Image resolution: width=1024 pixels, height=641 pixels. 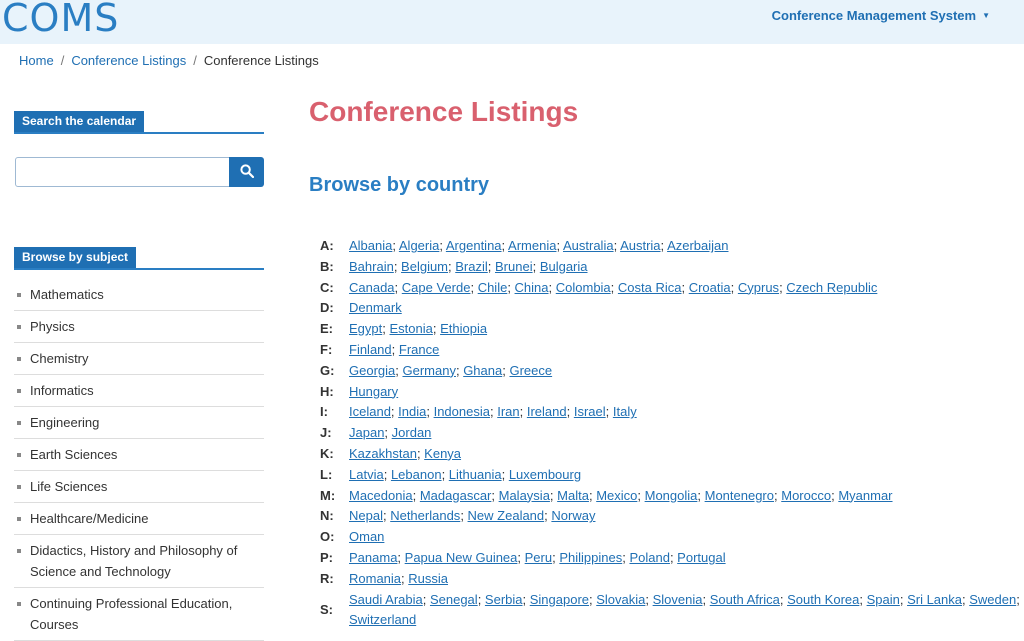 What do you see at coordinates (538, 557) in the screenshot?
I see `country-link: Peru` at bounding box center [538, 557].